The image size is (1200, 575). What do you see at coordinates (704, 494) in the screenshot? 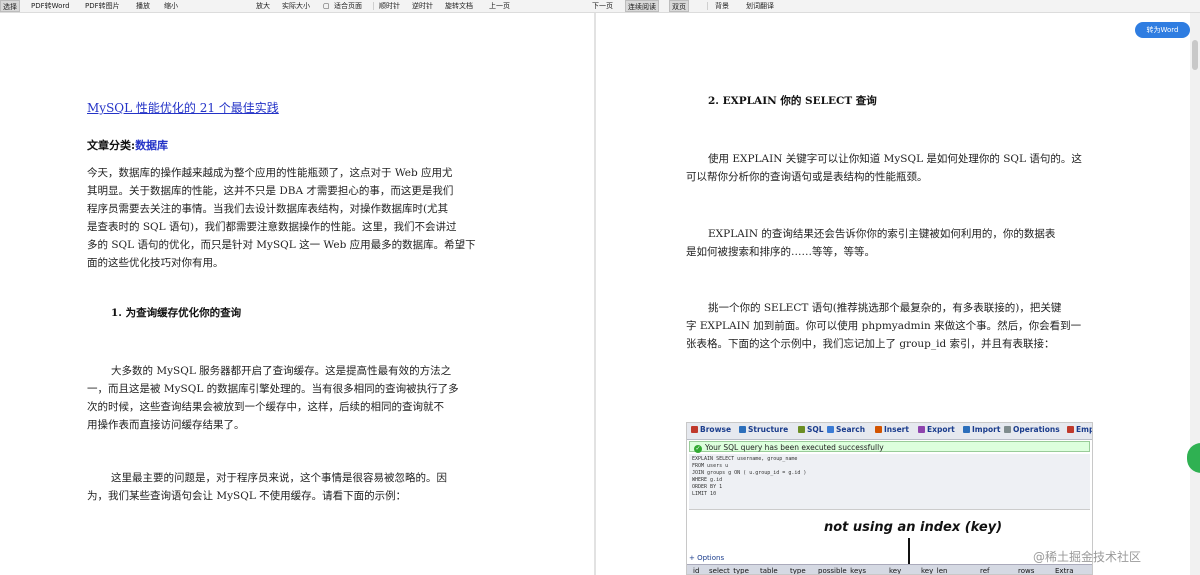
I see `sql-line: LIMIT 10` at bounding box center [704, 494].